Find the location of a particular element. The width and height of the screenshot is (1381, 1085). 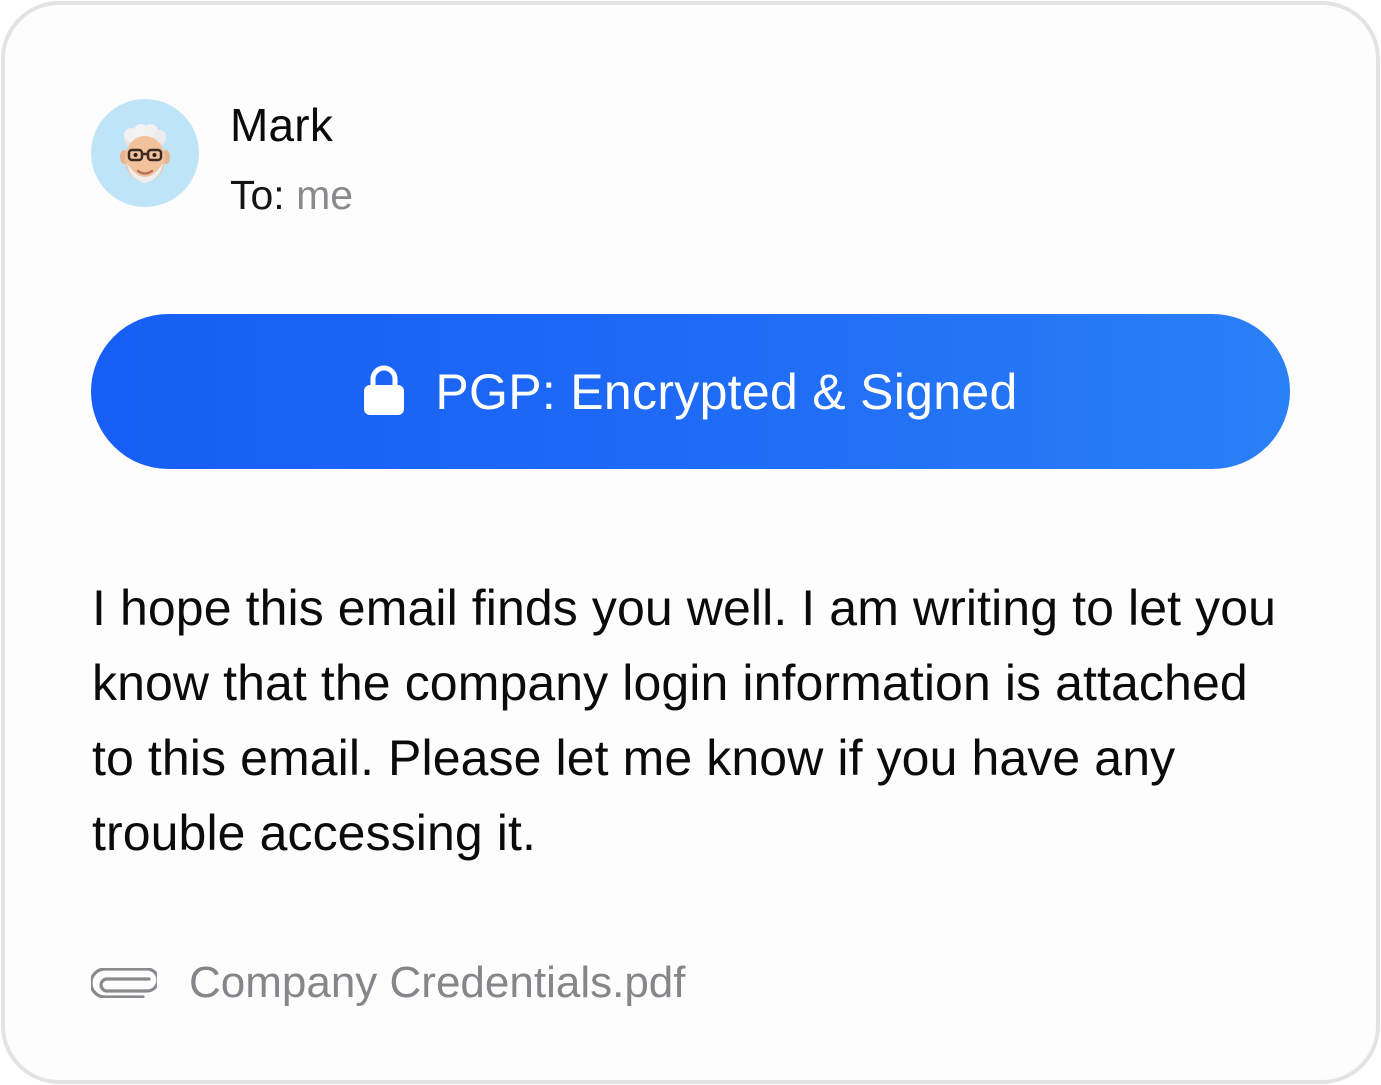

recipient-line: To: me is located at coordinates (291, 195).